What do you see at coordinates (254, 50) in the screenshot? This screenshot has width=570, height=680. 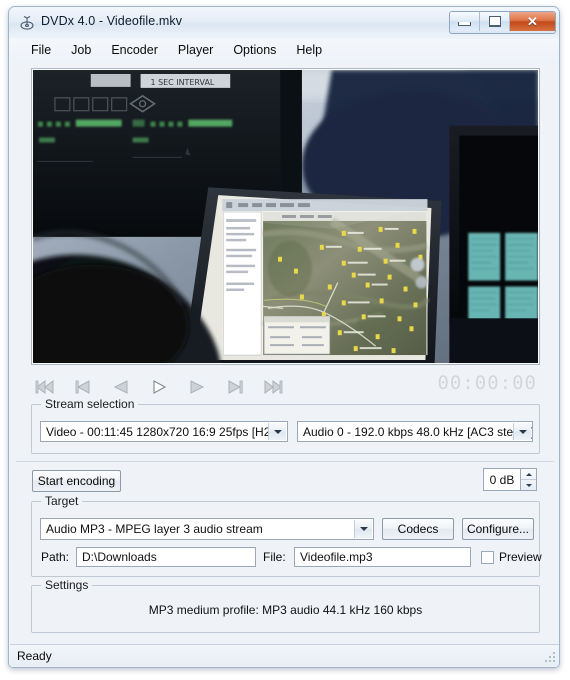 I see `menu-item-options: Options` at bounding box center [254, 50].